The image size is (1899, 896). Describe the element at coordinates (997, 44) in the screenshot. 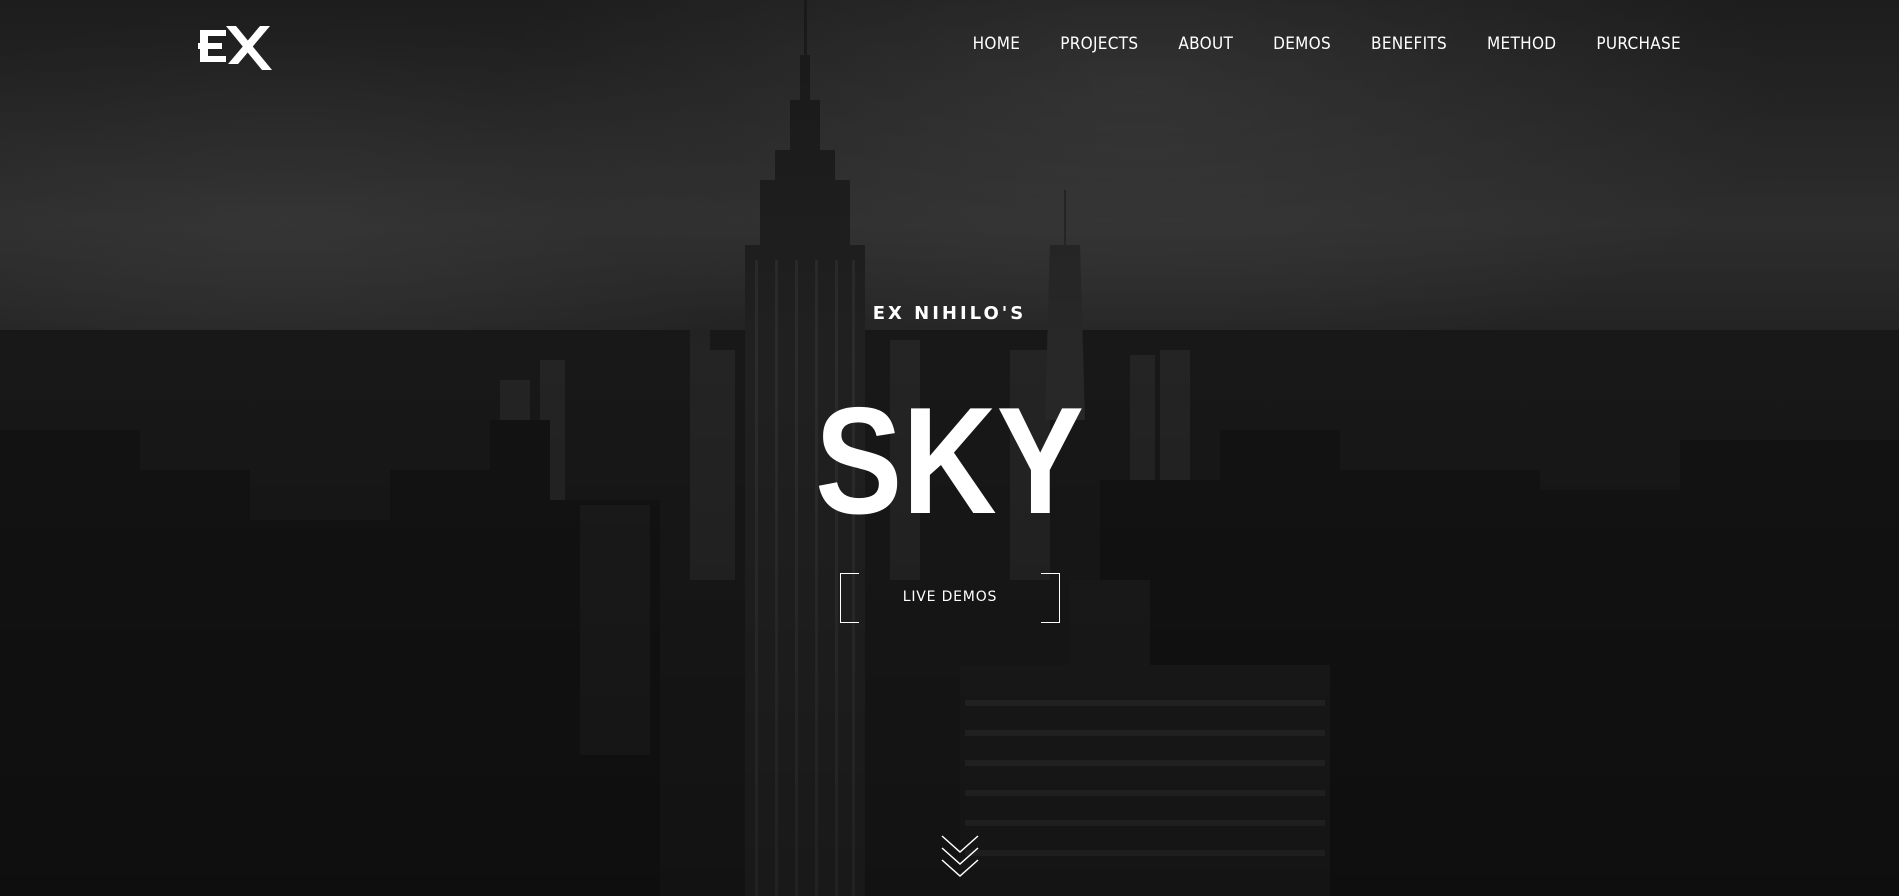

I see `nav-item-home: HOME` at that location.